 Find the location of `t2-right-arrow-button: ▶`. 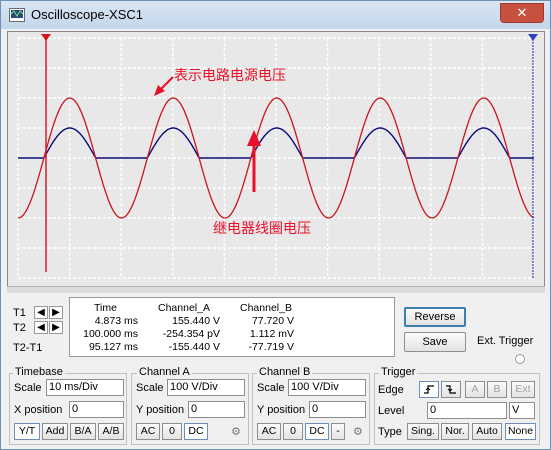

t2-right-arrow-button: ▶ is located at coordinates (56, 327).